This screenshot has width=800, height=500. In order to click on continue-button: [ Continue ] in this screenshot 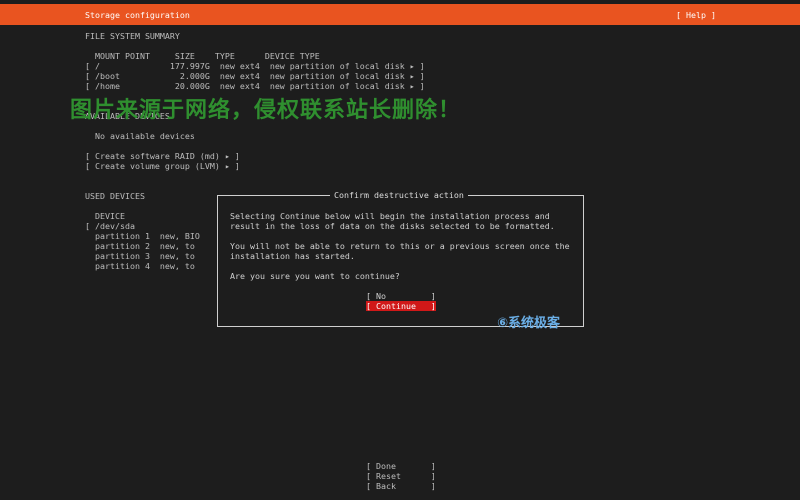, I will do `click(401, 306)`.